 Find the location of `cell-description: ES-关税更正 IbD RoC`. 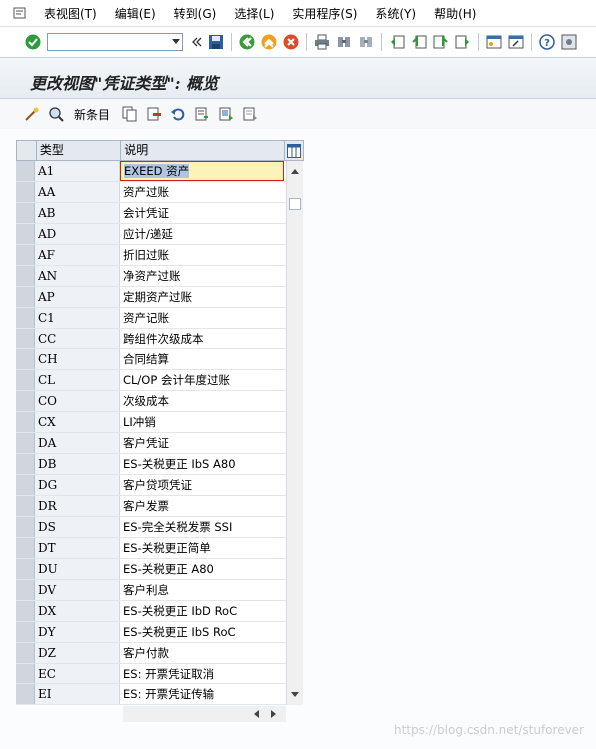

cell-description: ES-关税更正 IbD RoC is located at coordinates (202, 610).